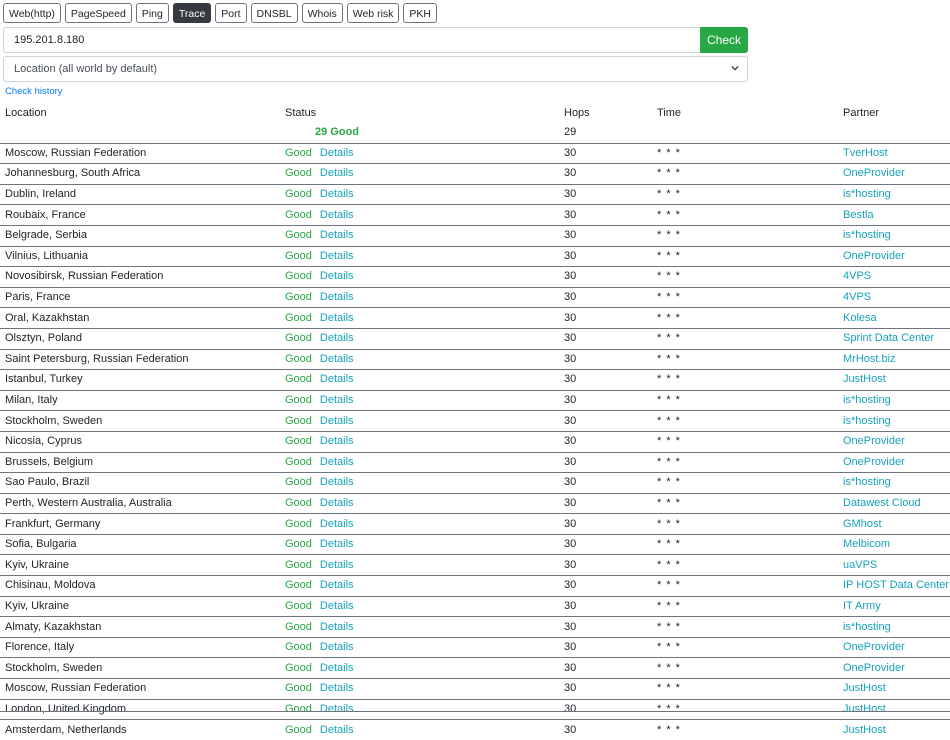 Image resolution: width=950 pixels, height=740 pixels. What do you see at coordinates (140, 689) in the screenshot?
I see `location-cell: Moscow, Russian Federation` at bounding box center [140, 689].